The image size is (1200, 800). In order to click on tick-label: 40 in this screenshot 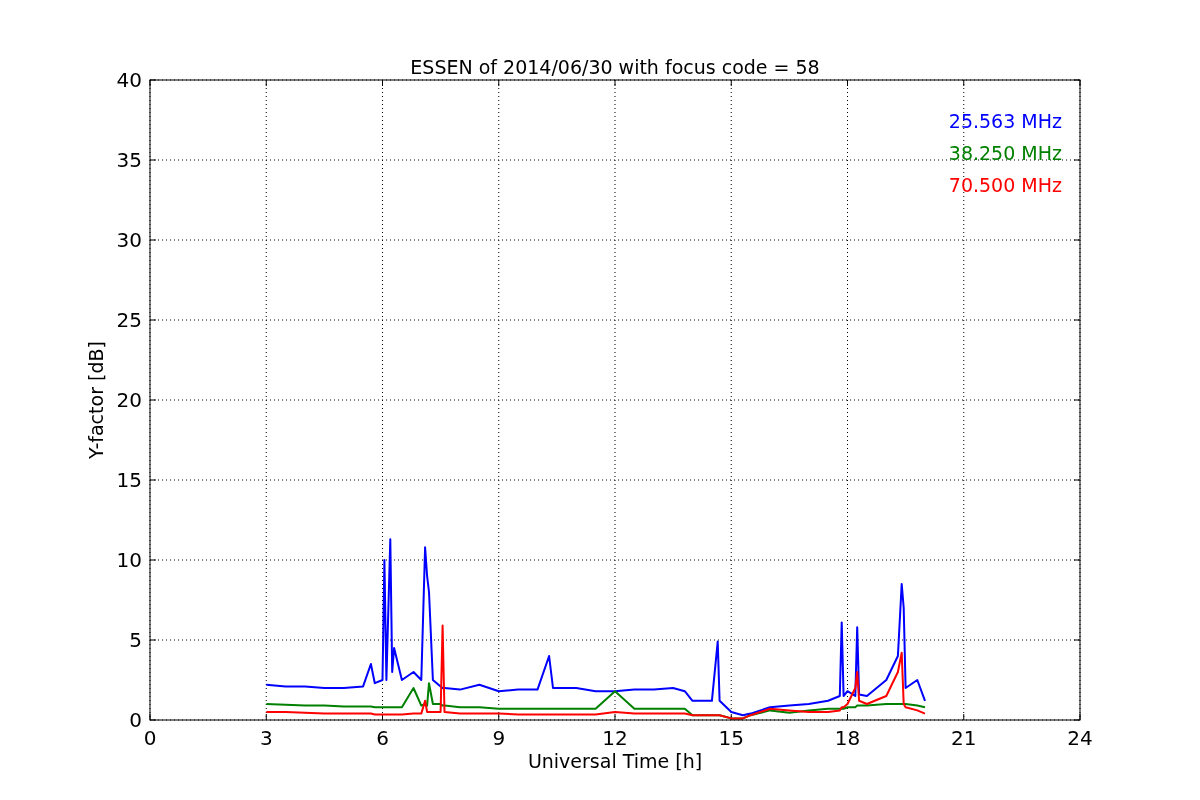, I will do `click(129, 80)`.